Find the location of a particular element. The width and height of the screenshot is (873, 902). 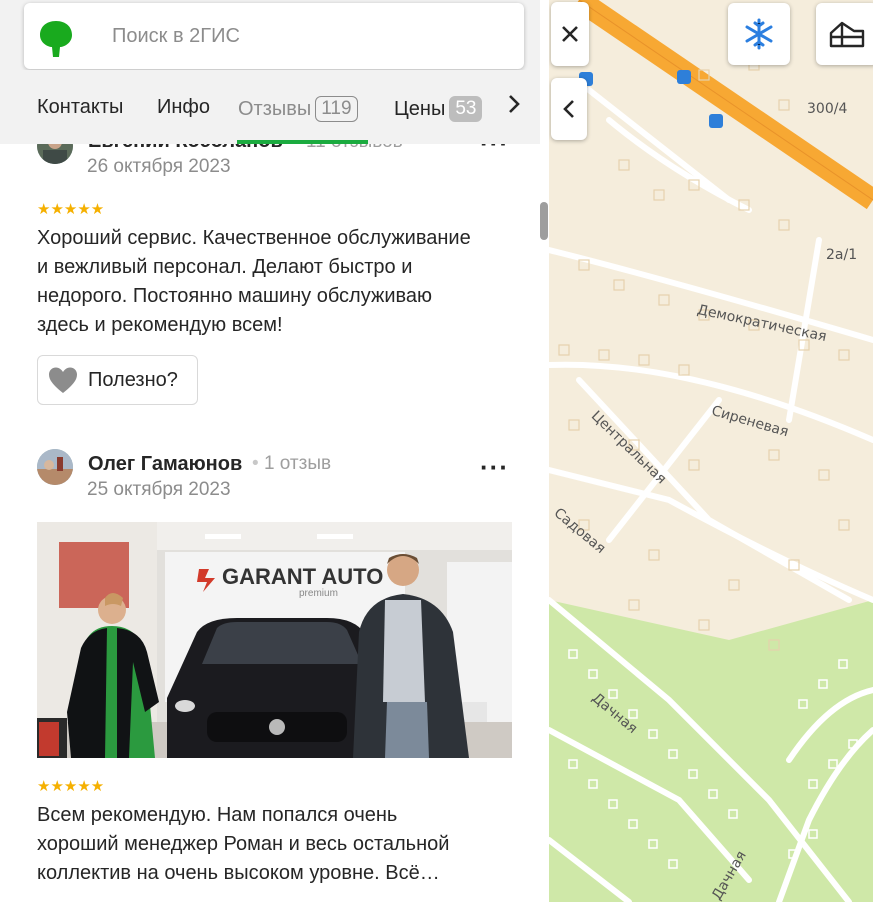

search-bar-area: Поиск в 2ГИС is located at coordinates (270, 35).